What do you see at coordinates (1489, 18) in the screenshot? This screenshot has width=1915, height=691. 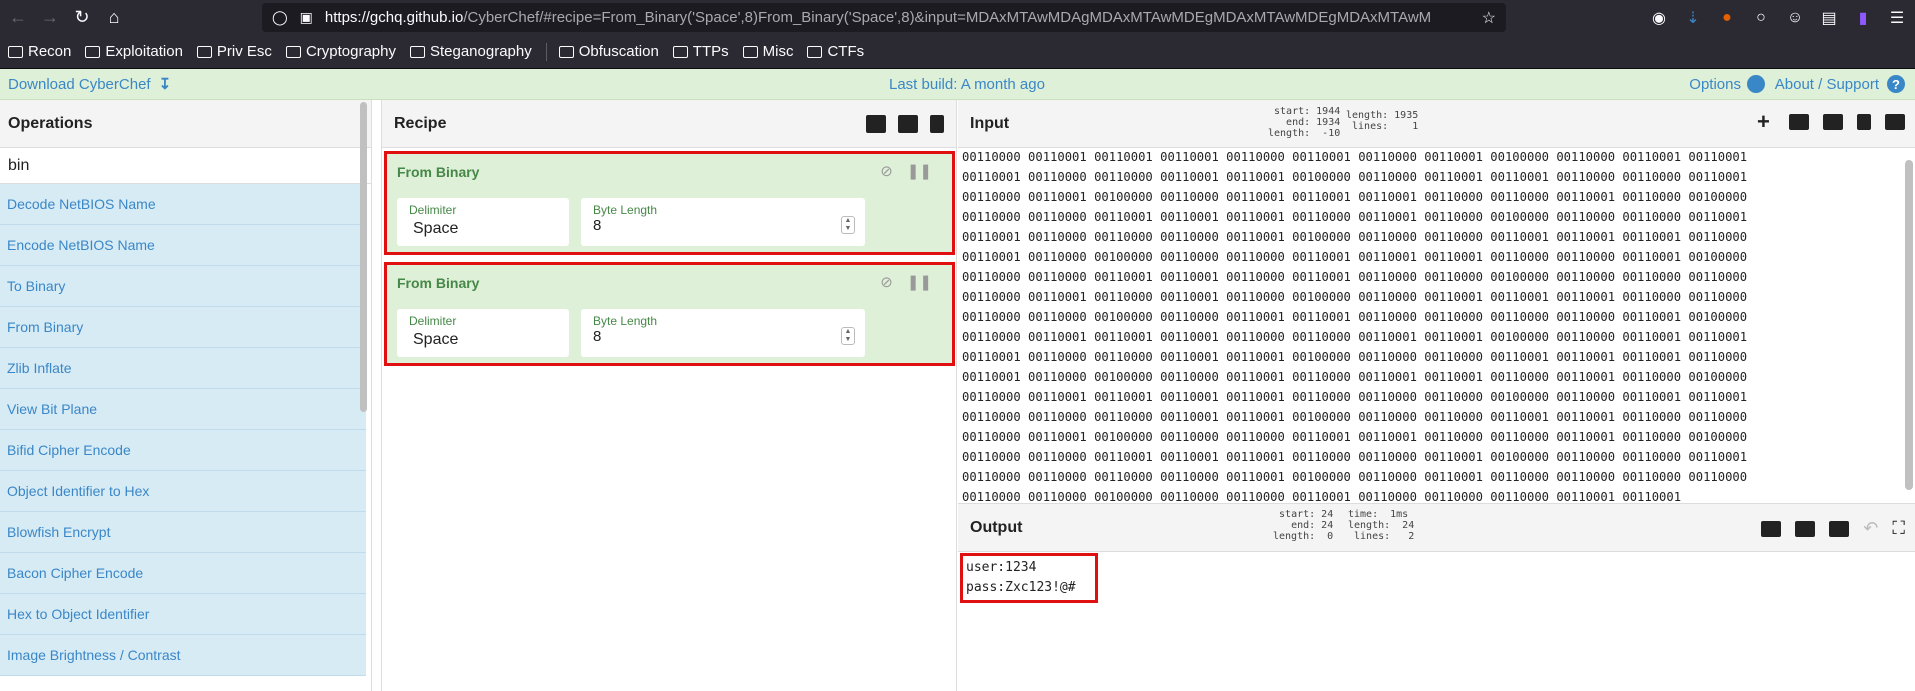 I see `bookmark-star-icon: ☆` at bounding box center [1489, 18].